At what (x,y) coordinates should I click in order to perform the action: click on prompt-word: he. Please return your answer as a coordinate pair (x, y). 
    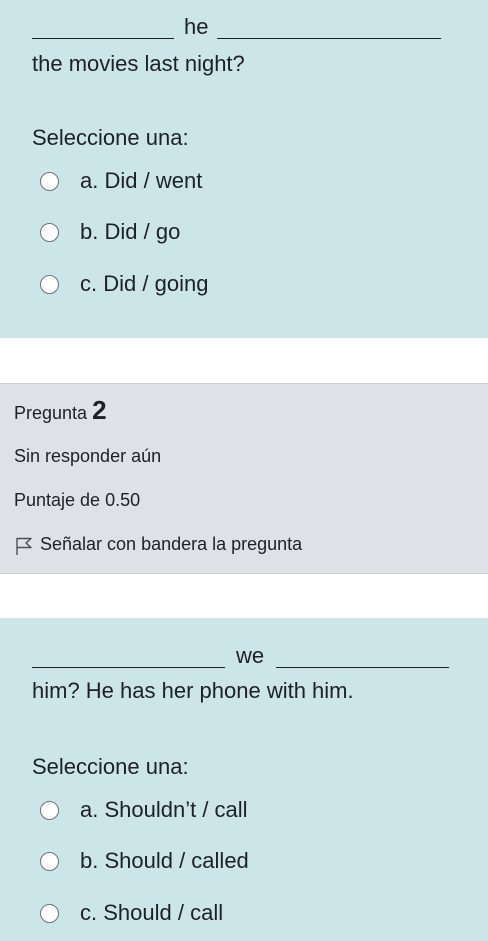
    Looking at the image, I should click on (196, 26).